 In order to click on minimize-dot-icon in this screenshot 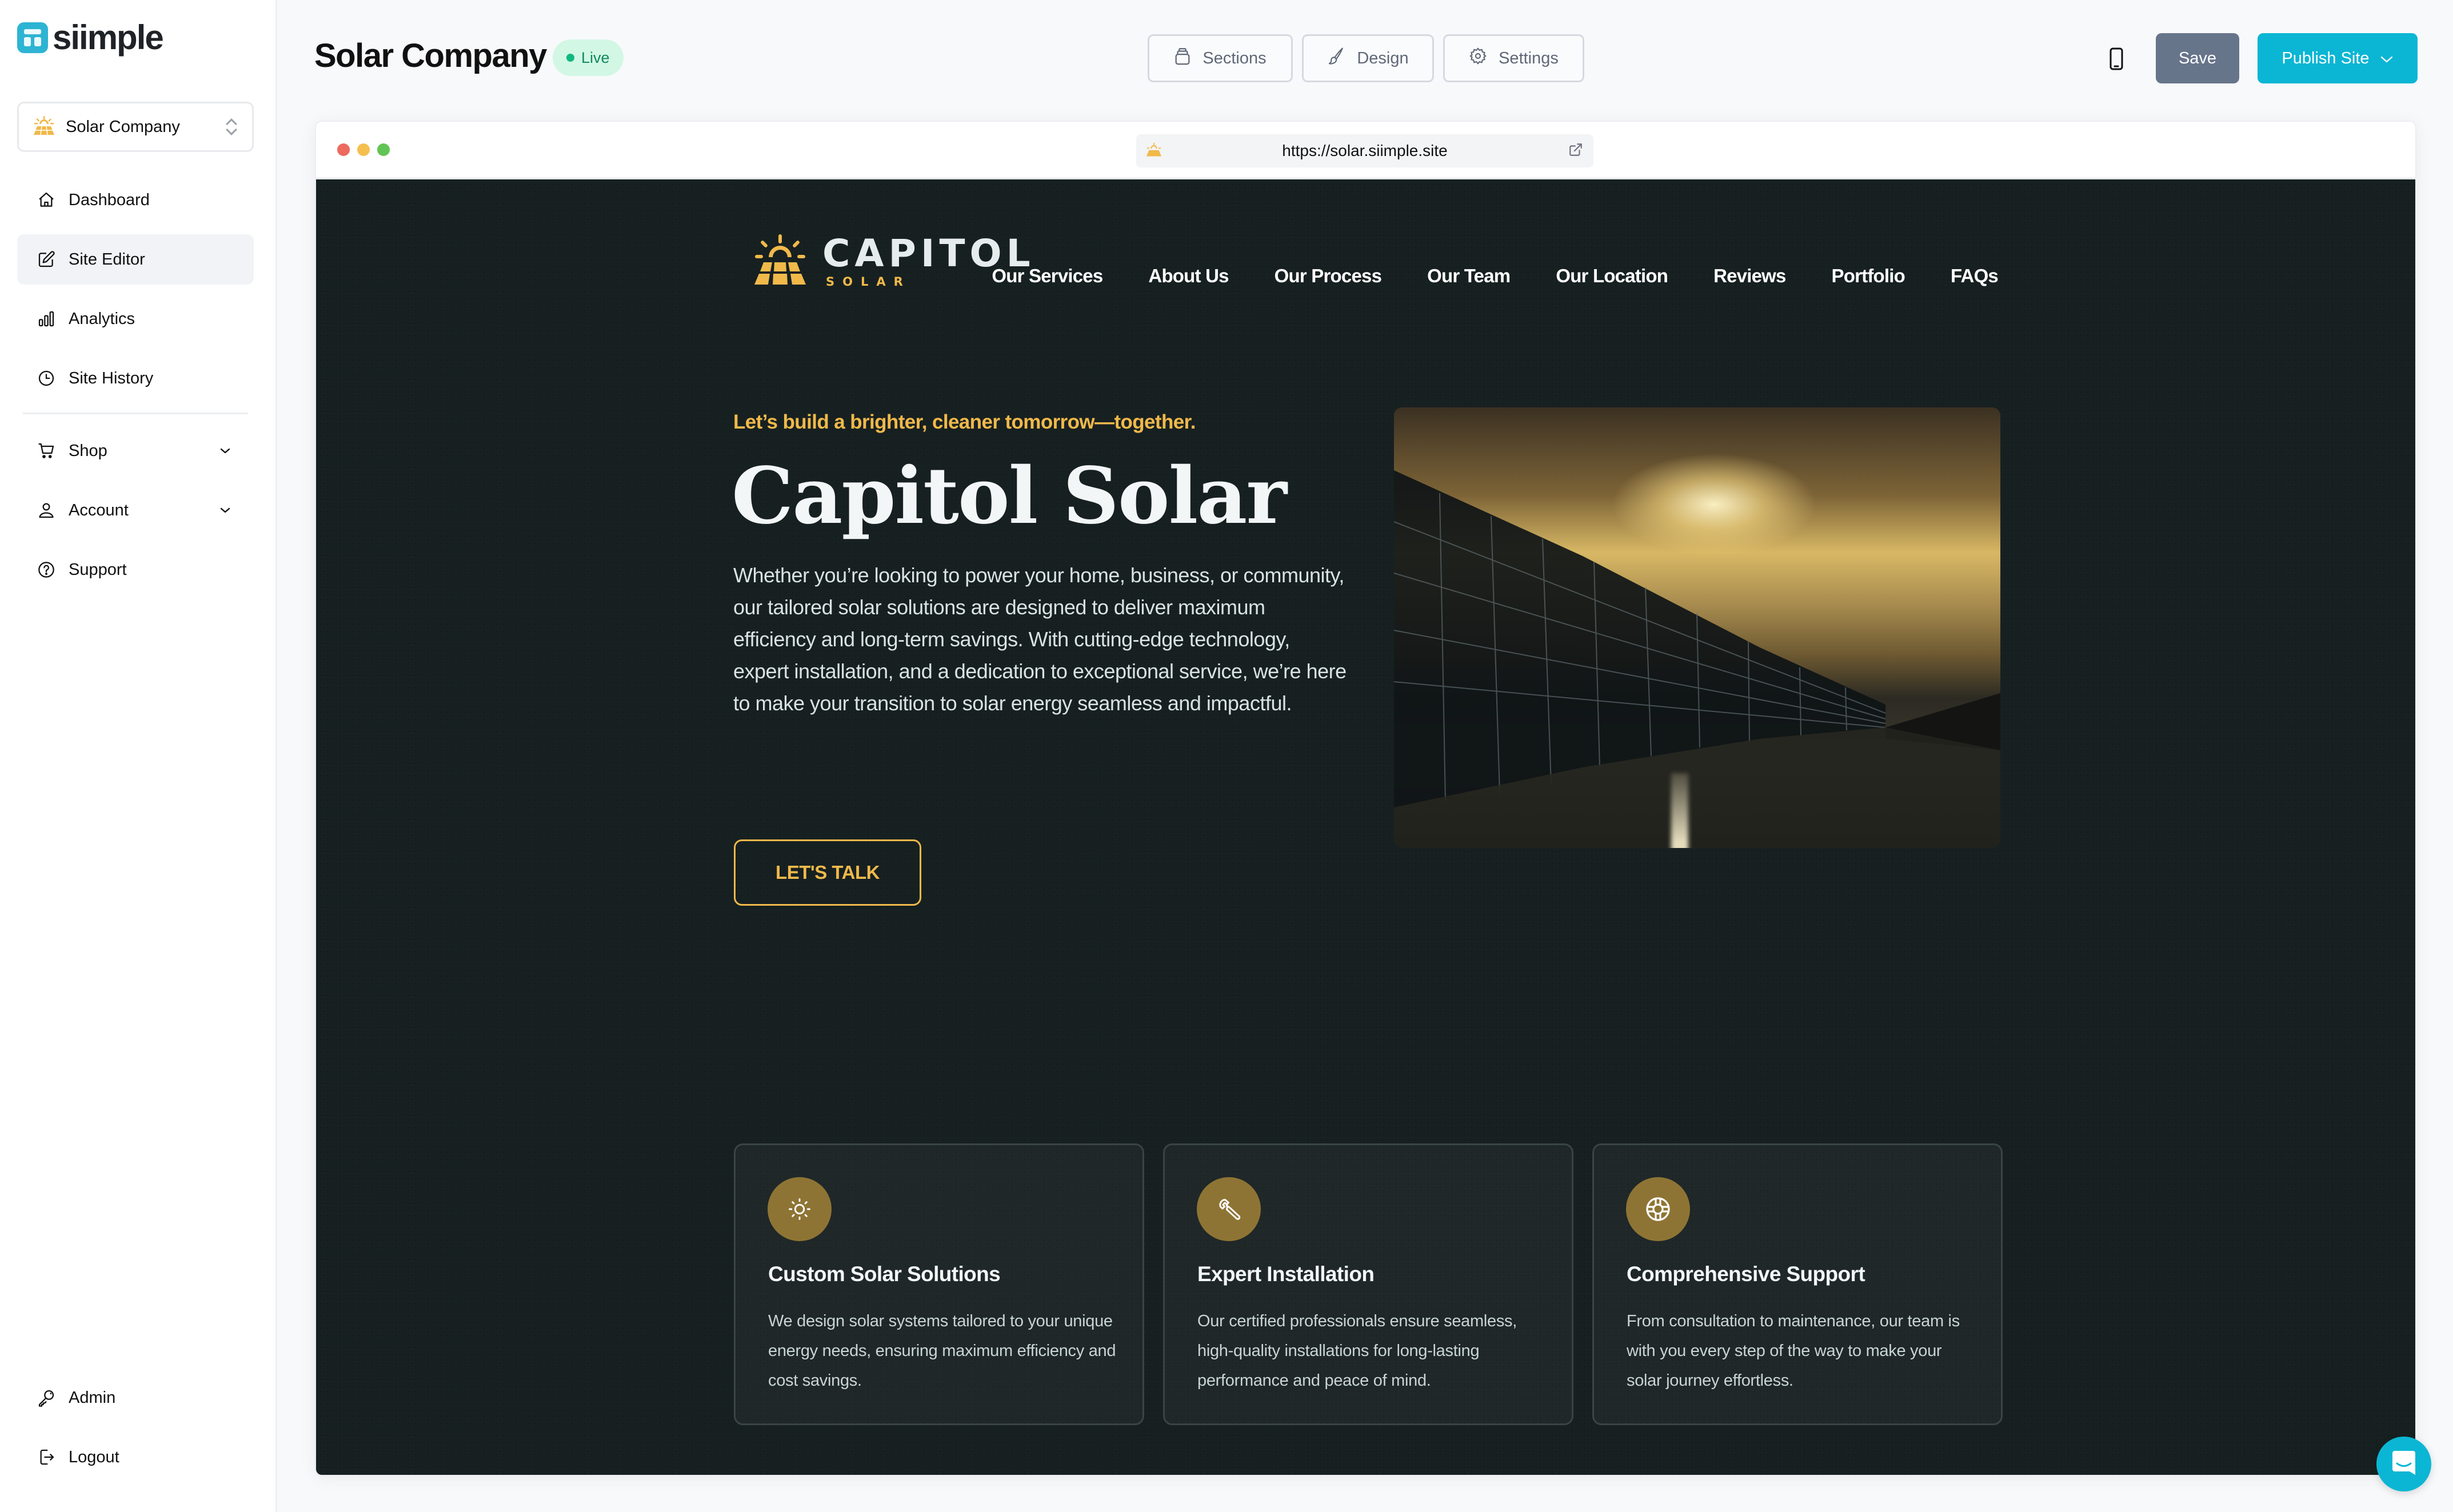, I will do `click(364, 149)`.